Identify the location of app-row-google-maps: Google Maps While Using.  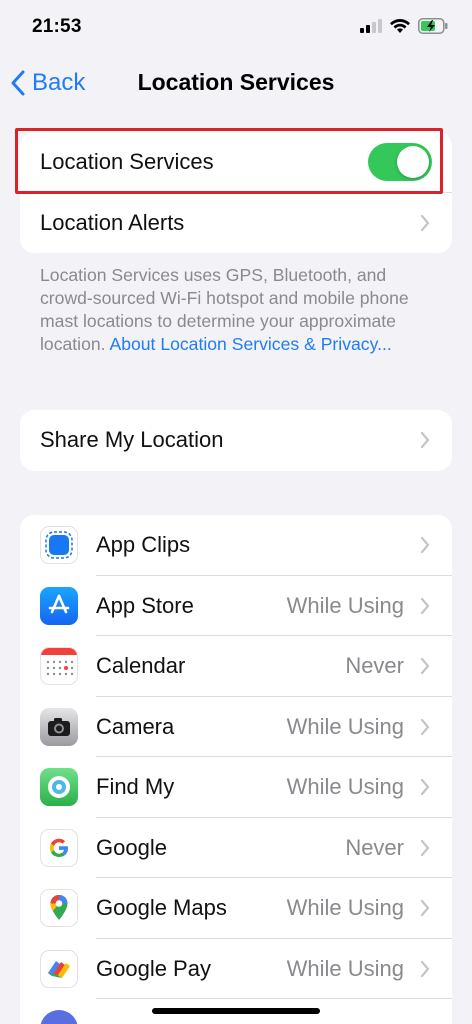
(236, 908).